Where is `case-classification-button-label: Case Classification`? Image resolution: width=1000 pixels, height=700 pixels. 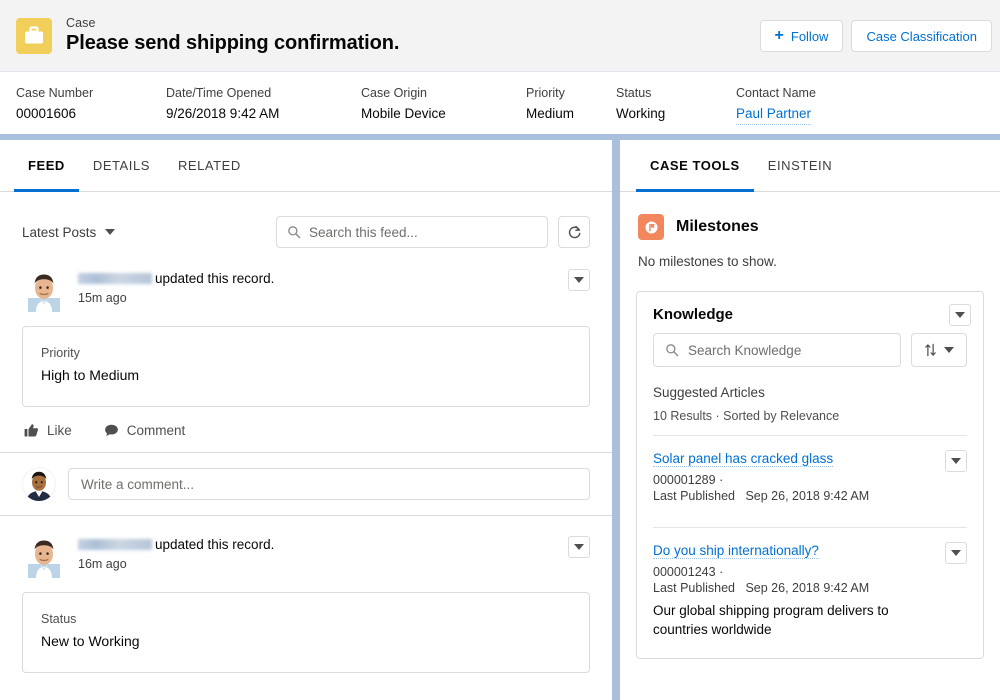
case-classification-button-label: Case Classification is located at coordinates (921, 36).